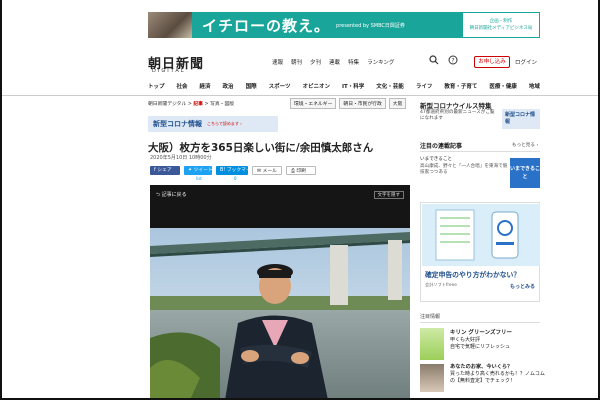 The height and width of the screenshot is (400, 600). What do you see at coordinates (316, 86) in the screenshot?
I see `gnav-item: オピニオン` at bounding box center [316, 86].